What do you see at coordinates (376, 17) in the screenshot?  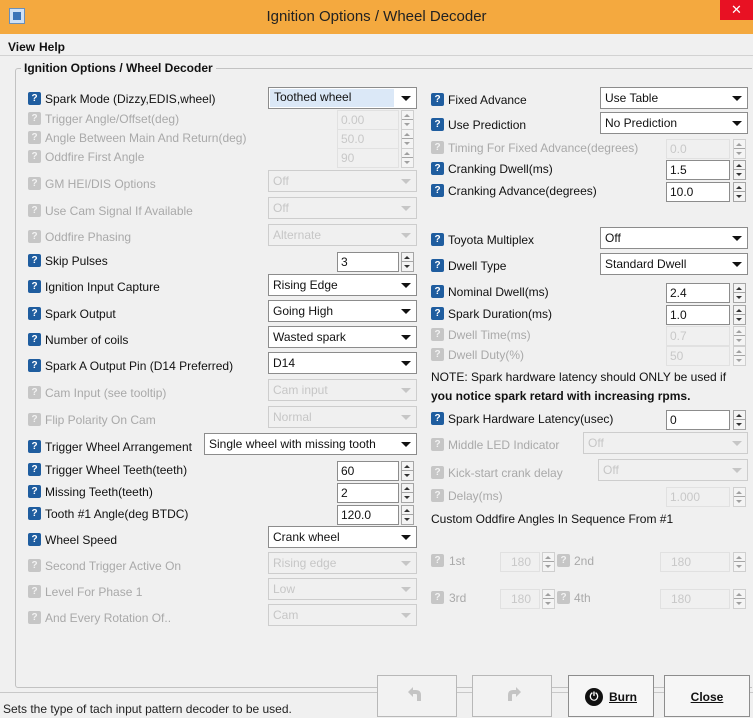 I see `title-bar: Ignition Options / Wheel Decoder ✕` at bounding box center [376, 17].